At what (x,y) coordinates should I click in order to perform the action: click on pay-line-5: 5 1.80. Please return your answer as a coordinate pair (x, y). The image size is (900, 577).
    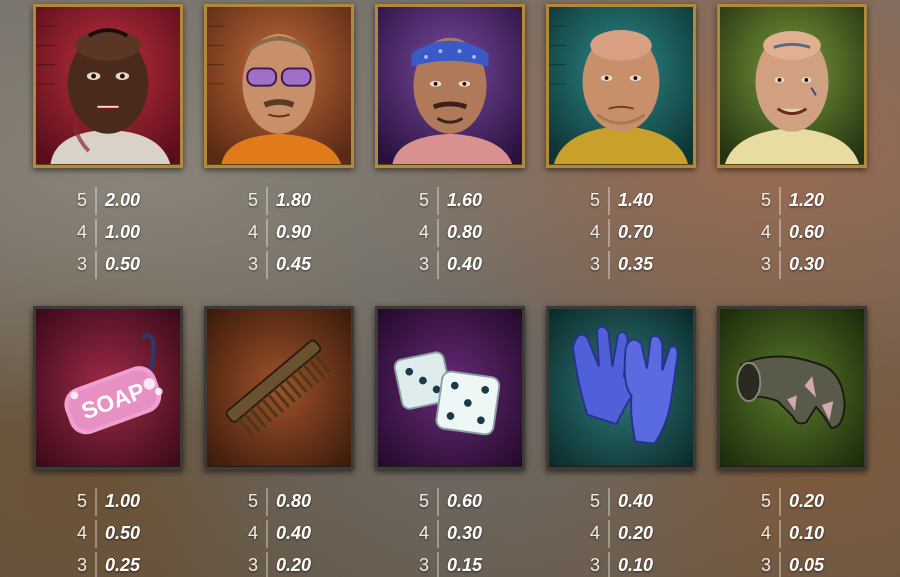
    Looking at the image, I should click on (279, 201).